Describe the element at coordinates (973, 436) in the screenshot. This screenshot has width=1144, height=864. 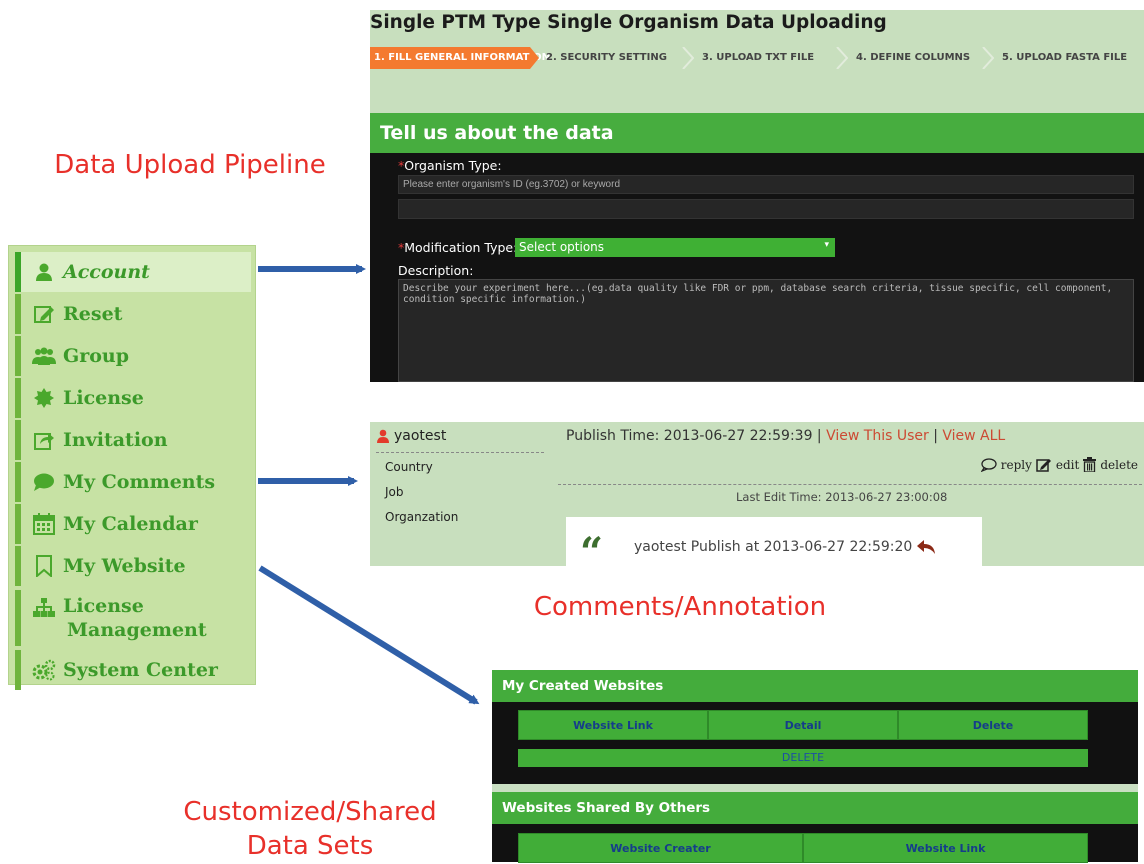
I see `view-all-link: View ALL` at that location.